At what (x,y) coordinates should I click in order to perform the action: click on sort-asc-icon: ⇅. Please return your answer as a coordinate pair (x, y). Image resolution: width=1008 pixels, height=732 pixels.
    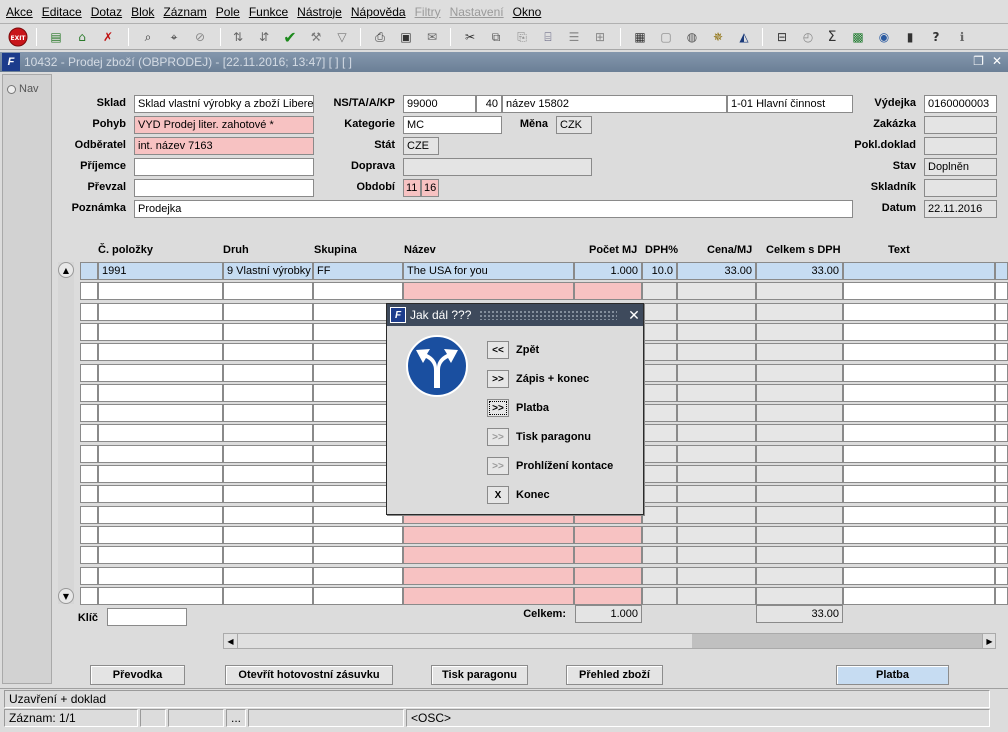
    Looking at the image, I should click on (238, 37).